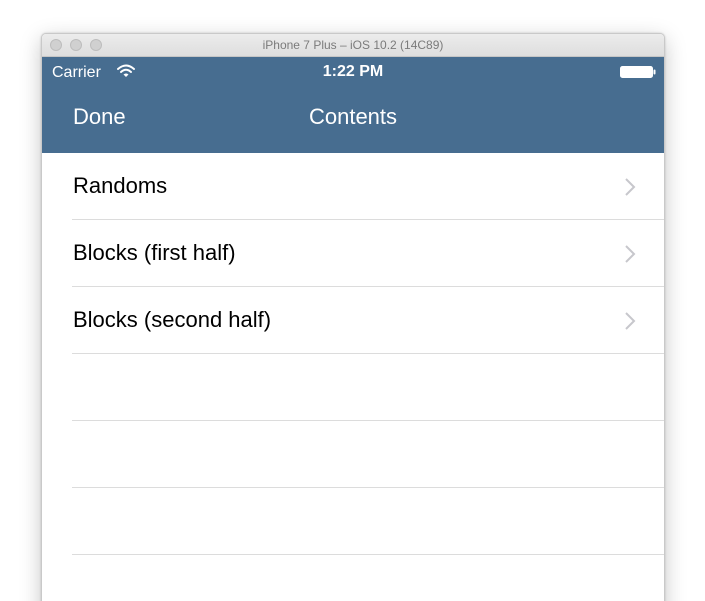  I want to click on list-item-label: Randoms, so click(120, 185).